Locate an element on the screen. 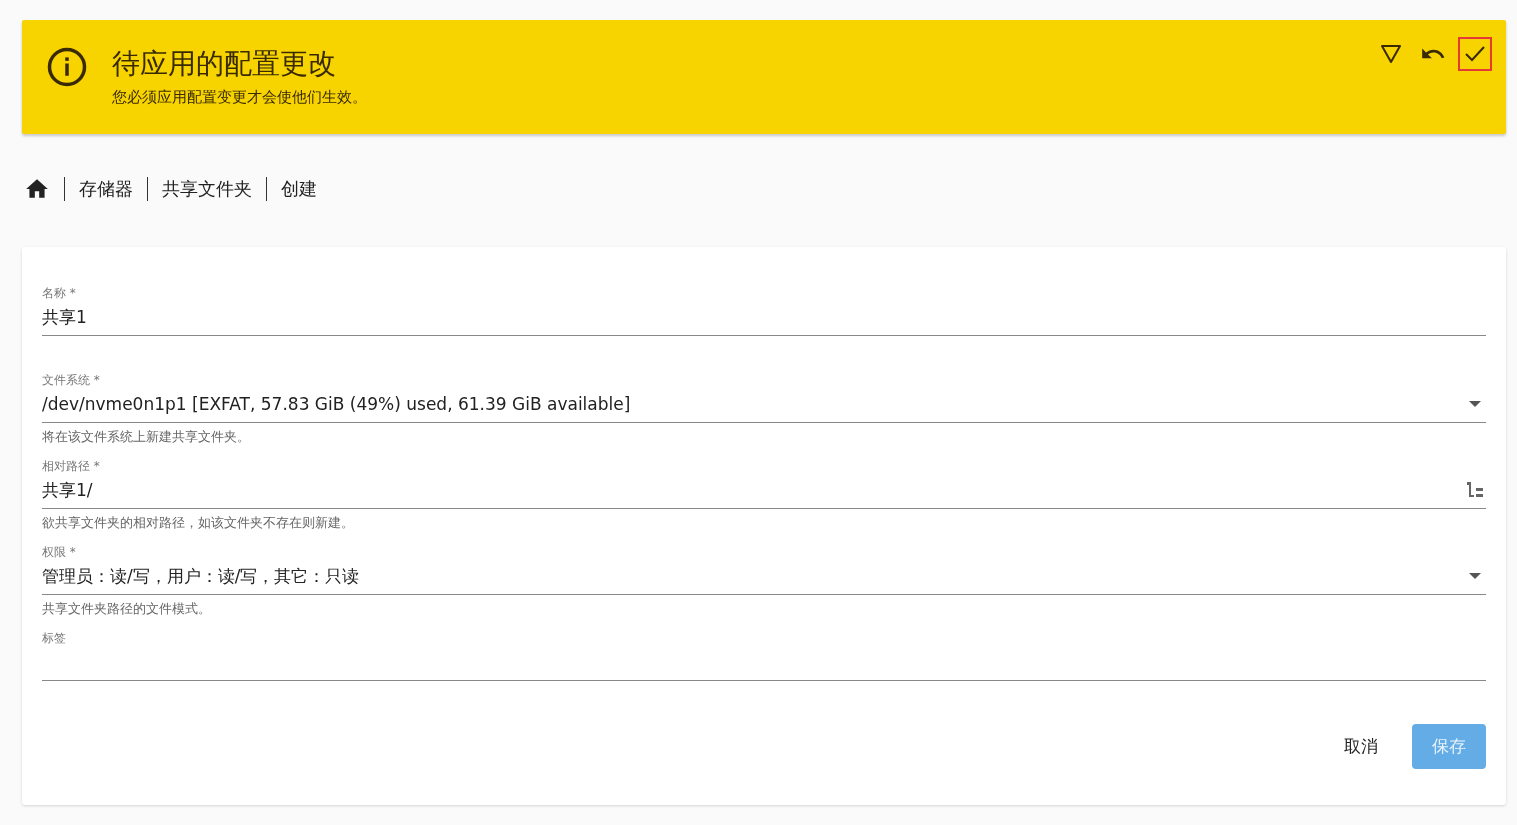 The width and height of the screenshot is (1517, 825). select-field: 文件系统 * /dev/nvme0n1p1 [EXFAT, 57.83 GiB (49%) used, 61.39 GiB available] is located at coordinates (764, 395).